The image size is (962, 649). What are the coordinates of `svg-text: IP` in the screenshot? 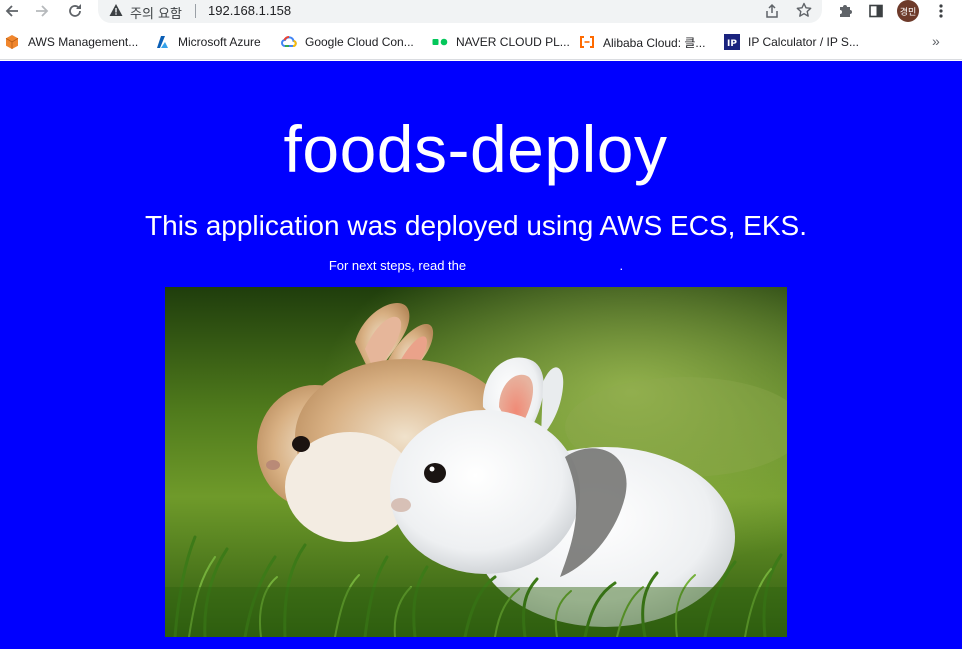 It's located at (732, 44).